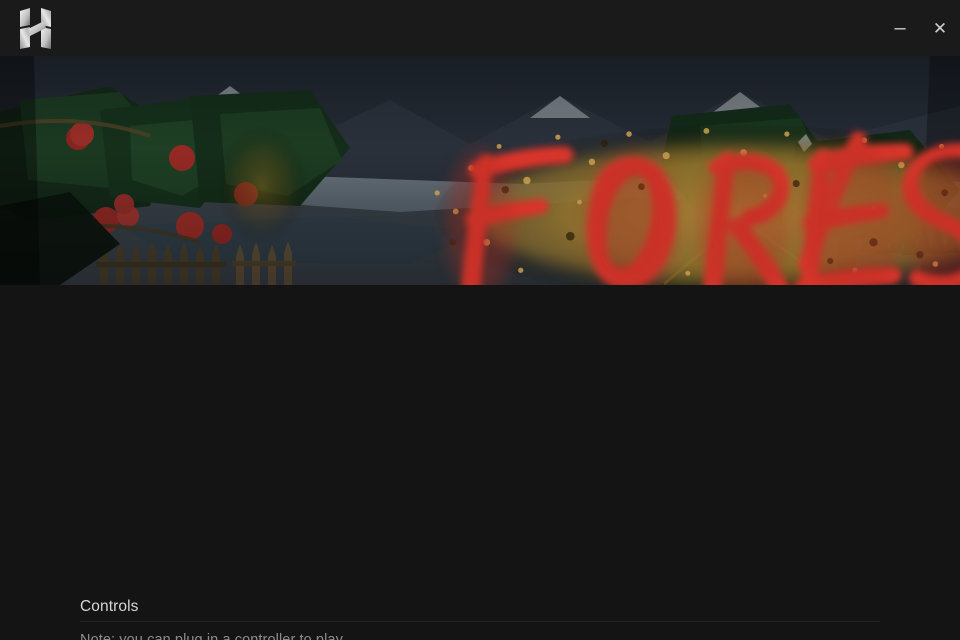 Image resolution: width=960 pixels, height=640 pixels. I want to click on window-controls: – ✕, so click(920, 28).